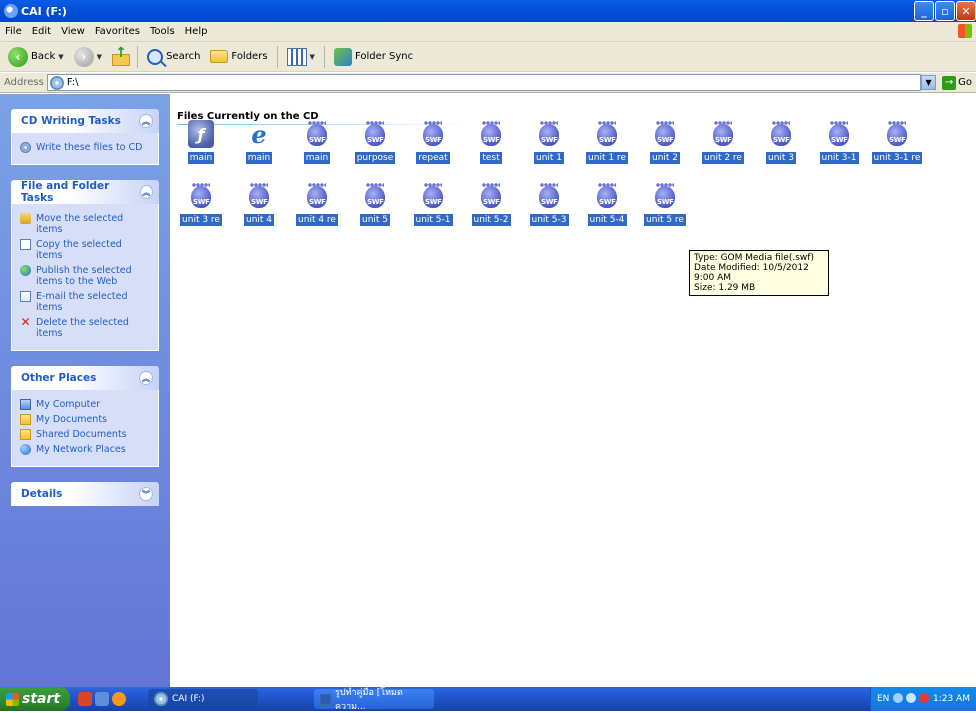  What do you see at coordinates (259, 203) in the screenshot?
I see `file-item: SWF unit 4` at bounding box center [259, 203].